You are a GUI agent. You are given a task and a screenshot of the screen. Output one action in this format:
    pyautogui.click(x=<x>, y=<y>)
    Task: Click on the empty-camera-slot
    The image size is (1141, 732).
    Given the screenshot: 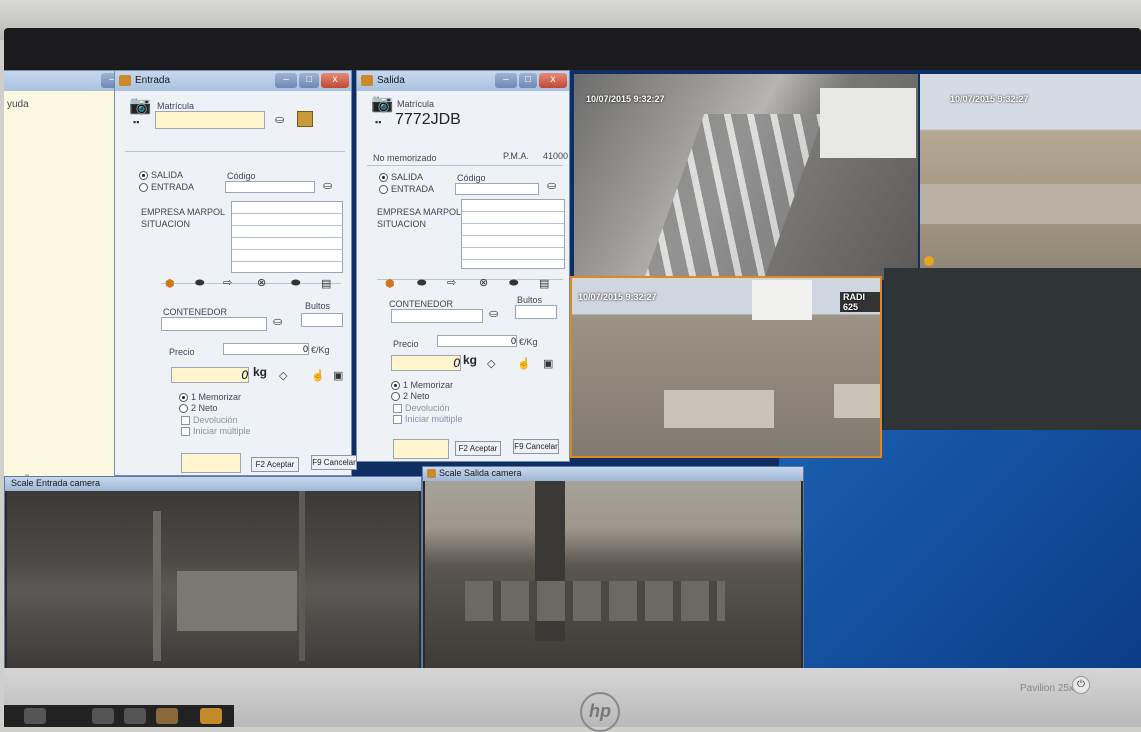 What is the action you would take?
    pyautogui.click(x=1012, y=349)
    